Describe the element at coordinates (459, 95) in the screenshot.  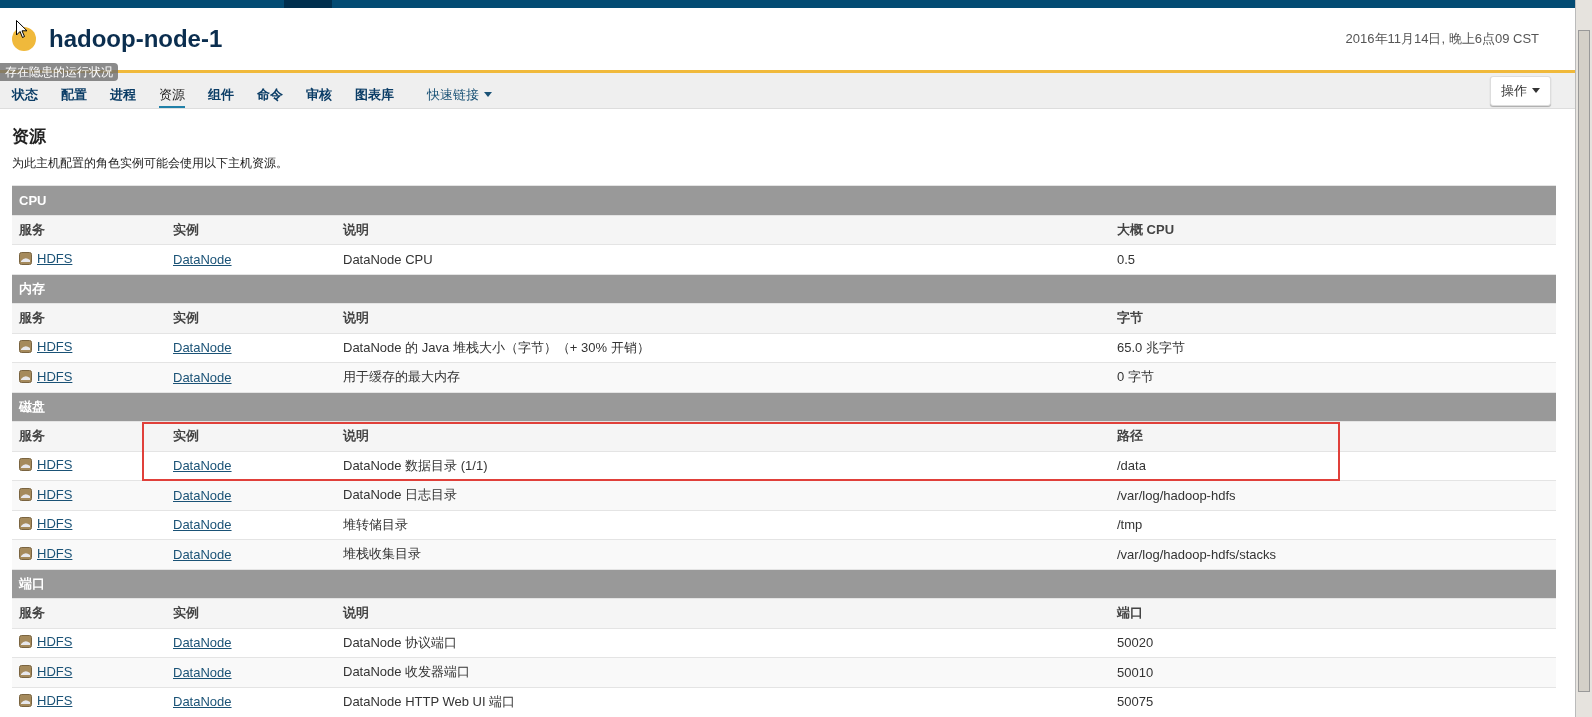
I see `quick-links-menu: 快速链接` at that location.